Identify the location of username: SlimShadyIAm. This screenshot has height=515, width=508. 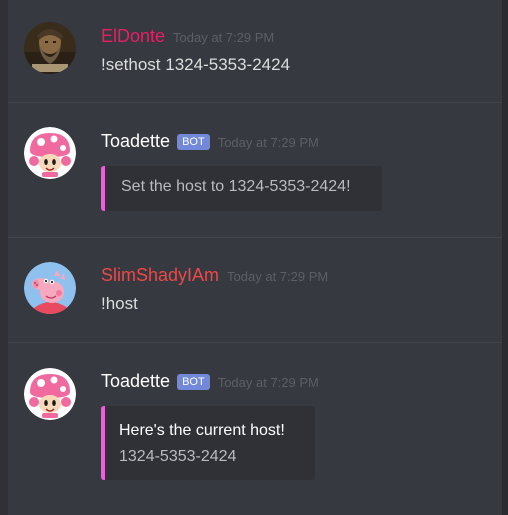
(160, 275).